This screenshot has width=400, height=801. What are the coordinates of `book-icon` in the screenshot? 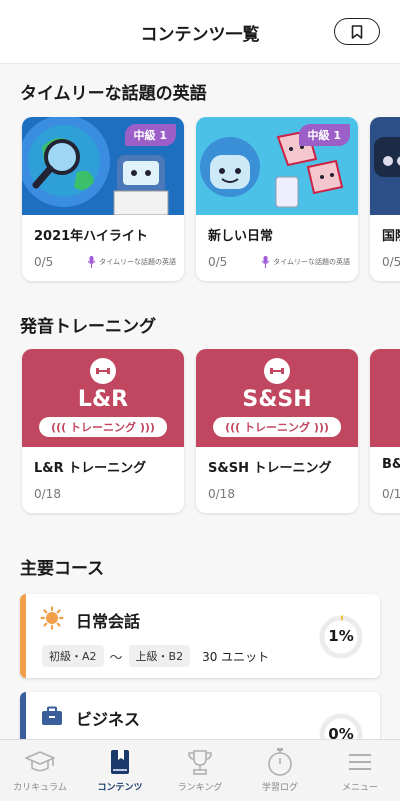 It's located at (120, 762).